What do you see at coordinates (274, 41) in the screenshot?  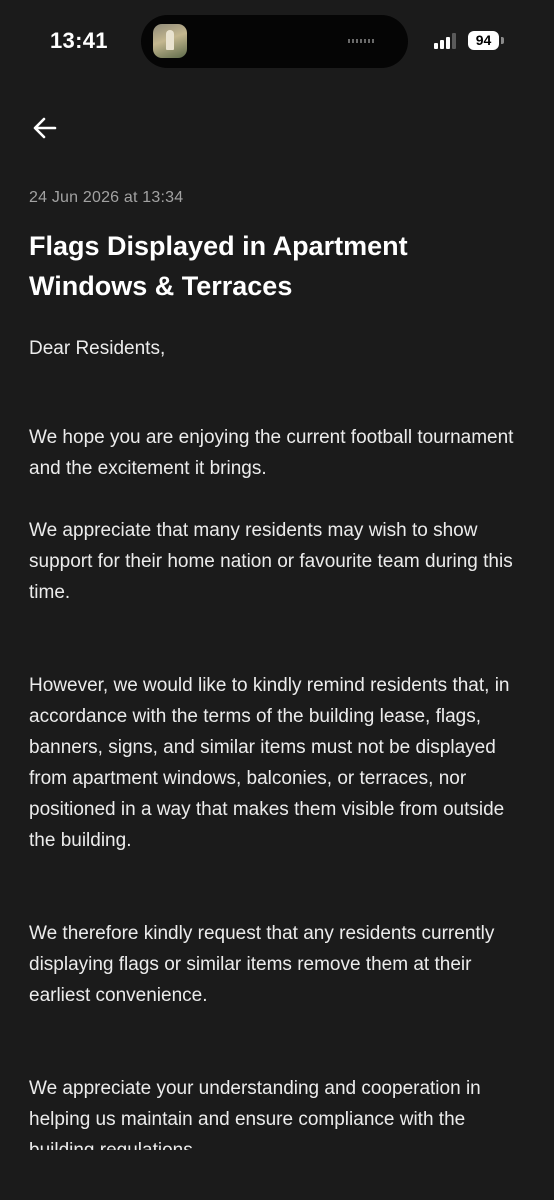 I see `dynamic-island` at bounding box center [274, 41].